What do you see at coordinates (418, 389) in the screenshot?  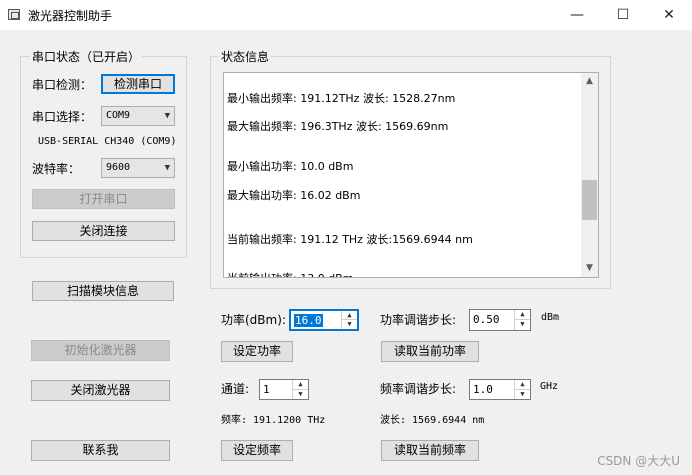 I see `freq-step-label: 频率调谐步长:` at bounding box center [418, 389].